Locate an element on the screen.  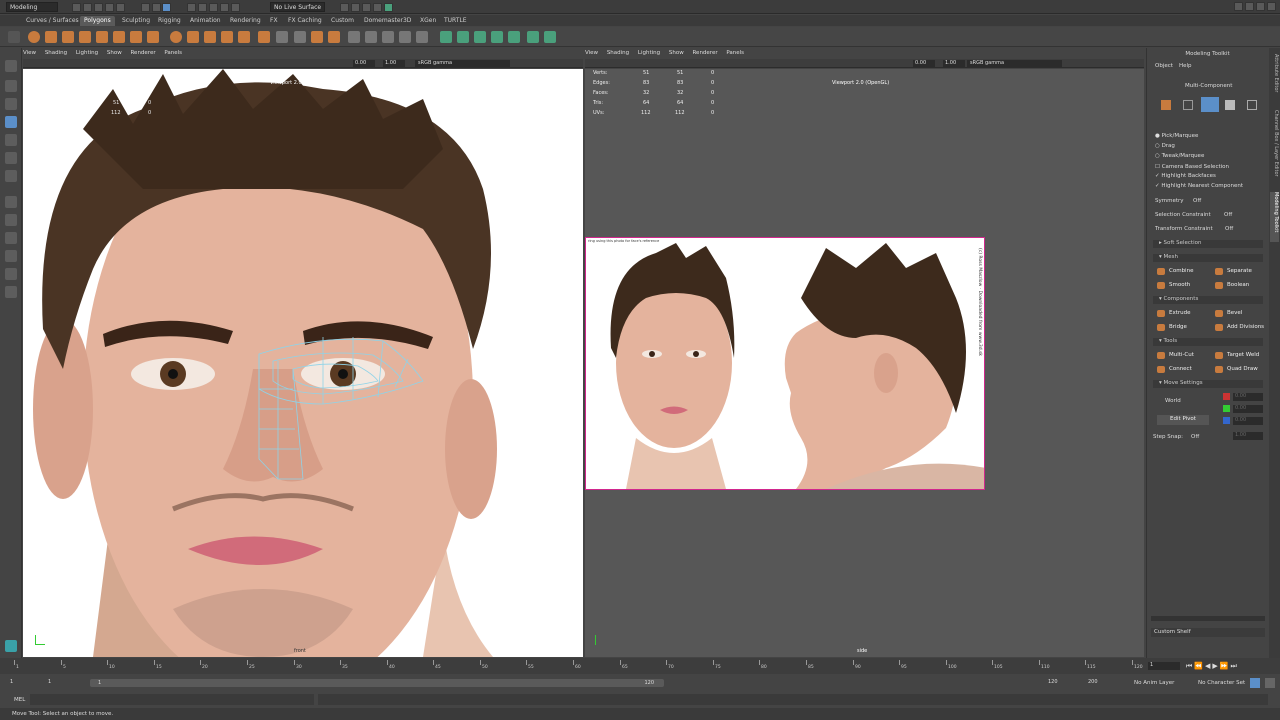
tab-modeling-toolkit: Modeling Toolkit is located at coordinates (1274, 217).